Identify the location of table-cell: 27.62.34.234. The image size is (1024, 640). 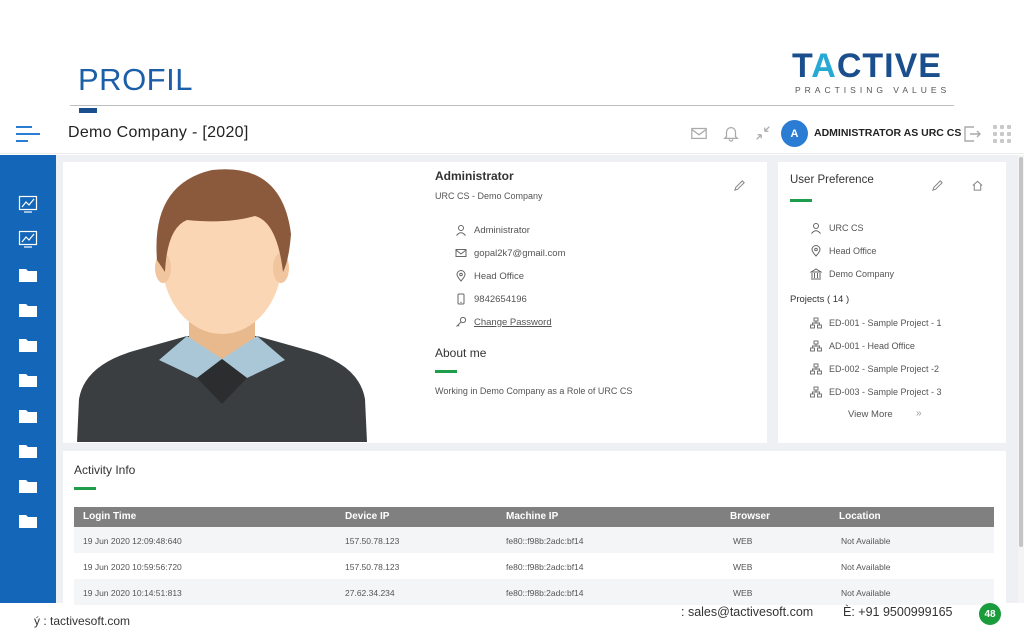
(370, 593).